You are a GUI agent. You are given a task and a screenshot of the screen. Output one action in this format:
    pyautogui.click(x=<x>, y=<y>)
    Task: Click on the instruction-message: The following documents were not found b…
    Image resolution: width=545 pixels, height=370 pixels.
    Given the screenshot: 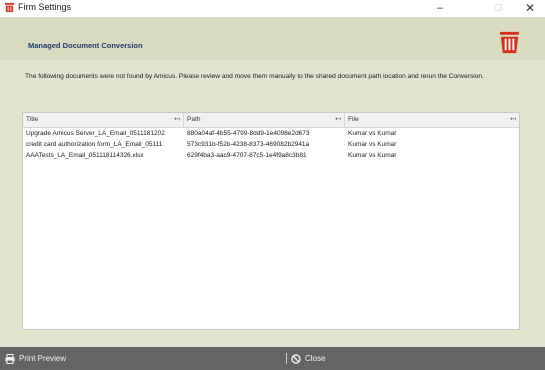 What is the action you would take?
    pyautogui.click(x=254, y=76)
    